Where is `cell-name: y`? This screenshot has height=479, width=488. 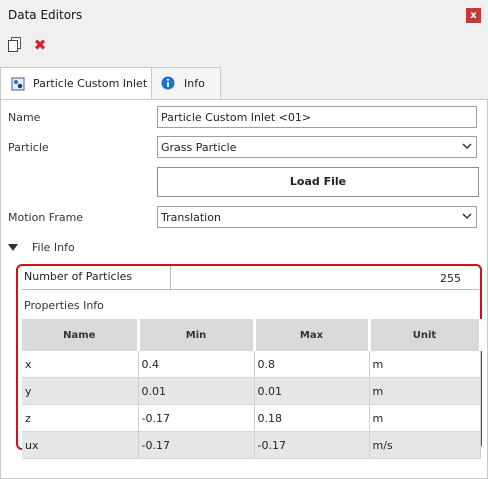
cell-name: y is located at coordinates (80, 391).